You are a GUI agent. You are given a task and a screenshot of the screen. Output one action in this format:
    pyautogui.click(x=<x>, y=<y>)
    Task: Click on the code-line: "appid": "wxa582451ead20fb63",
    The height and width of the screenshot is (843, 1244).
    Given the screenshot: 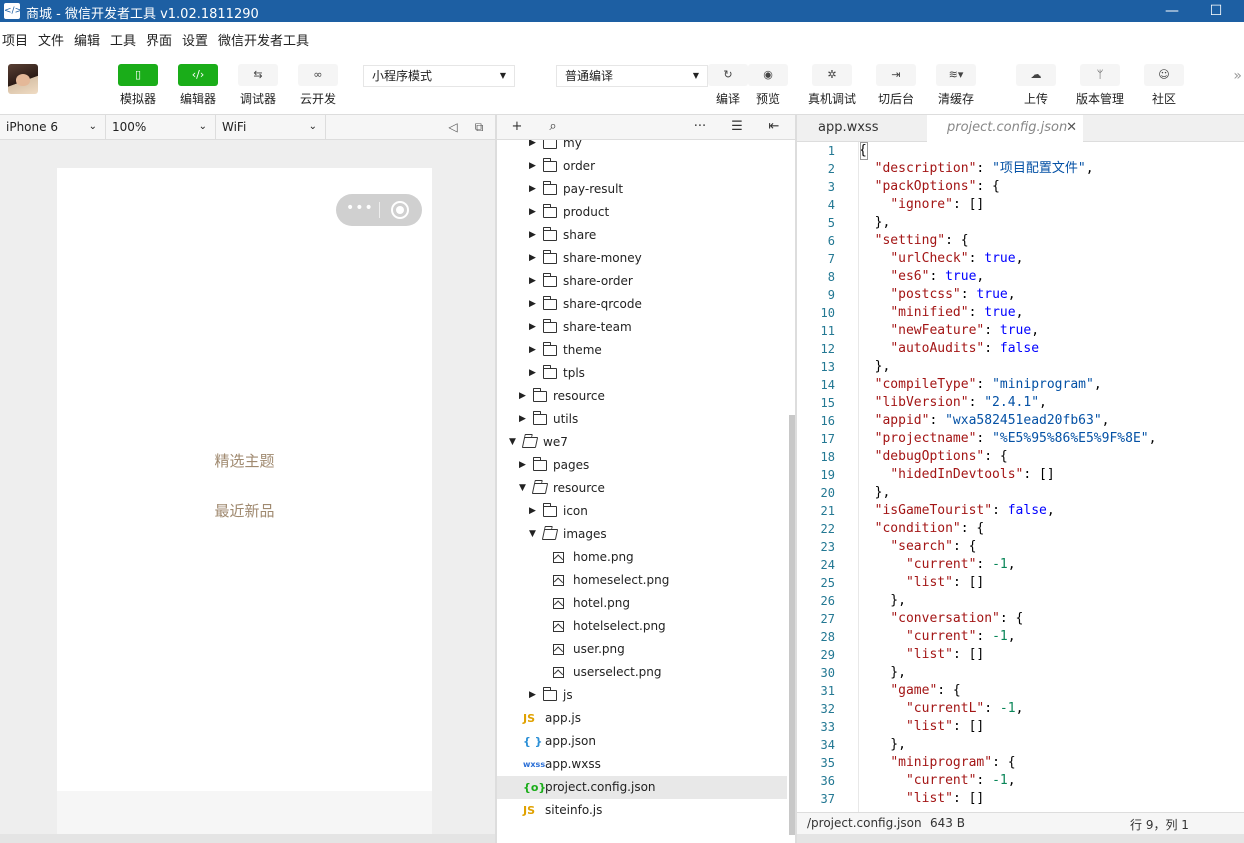 What is the action you would take?
    pyautogui.click(x=984, y=421)
    